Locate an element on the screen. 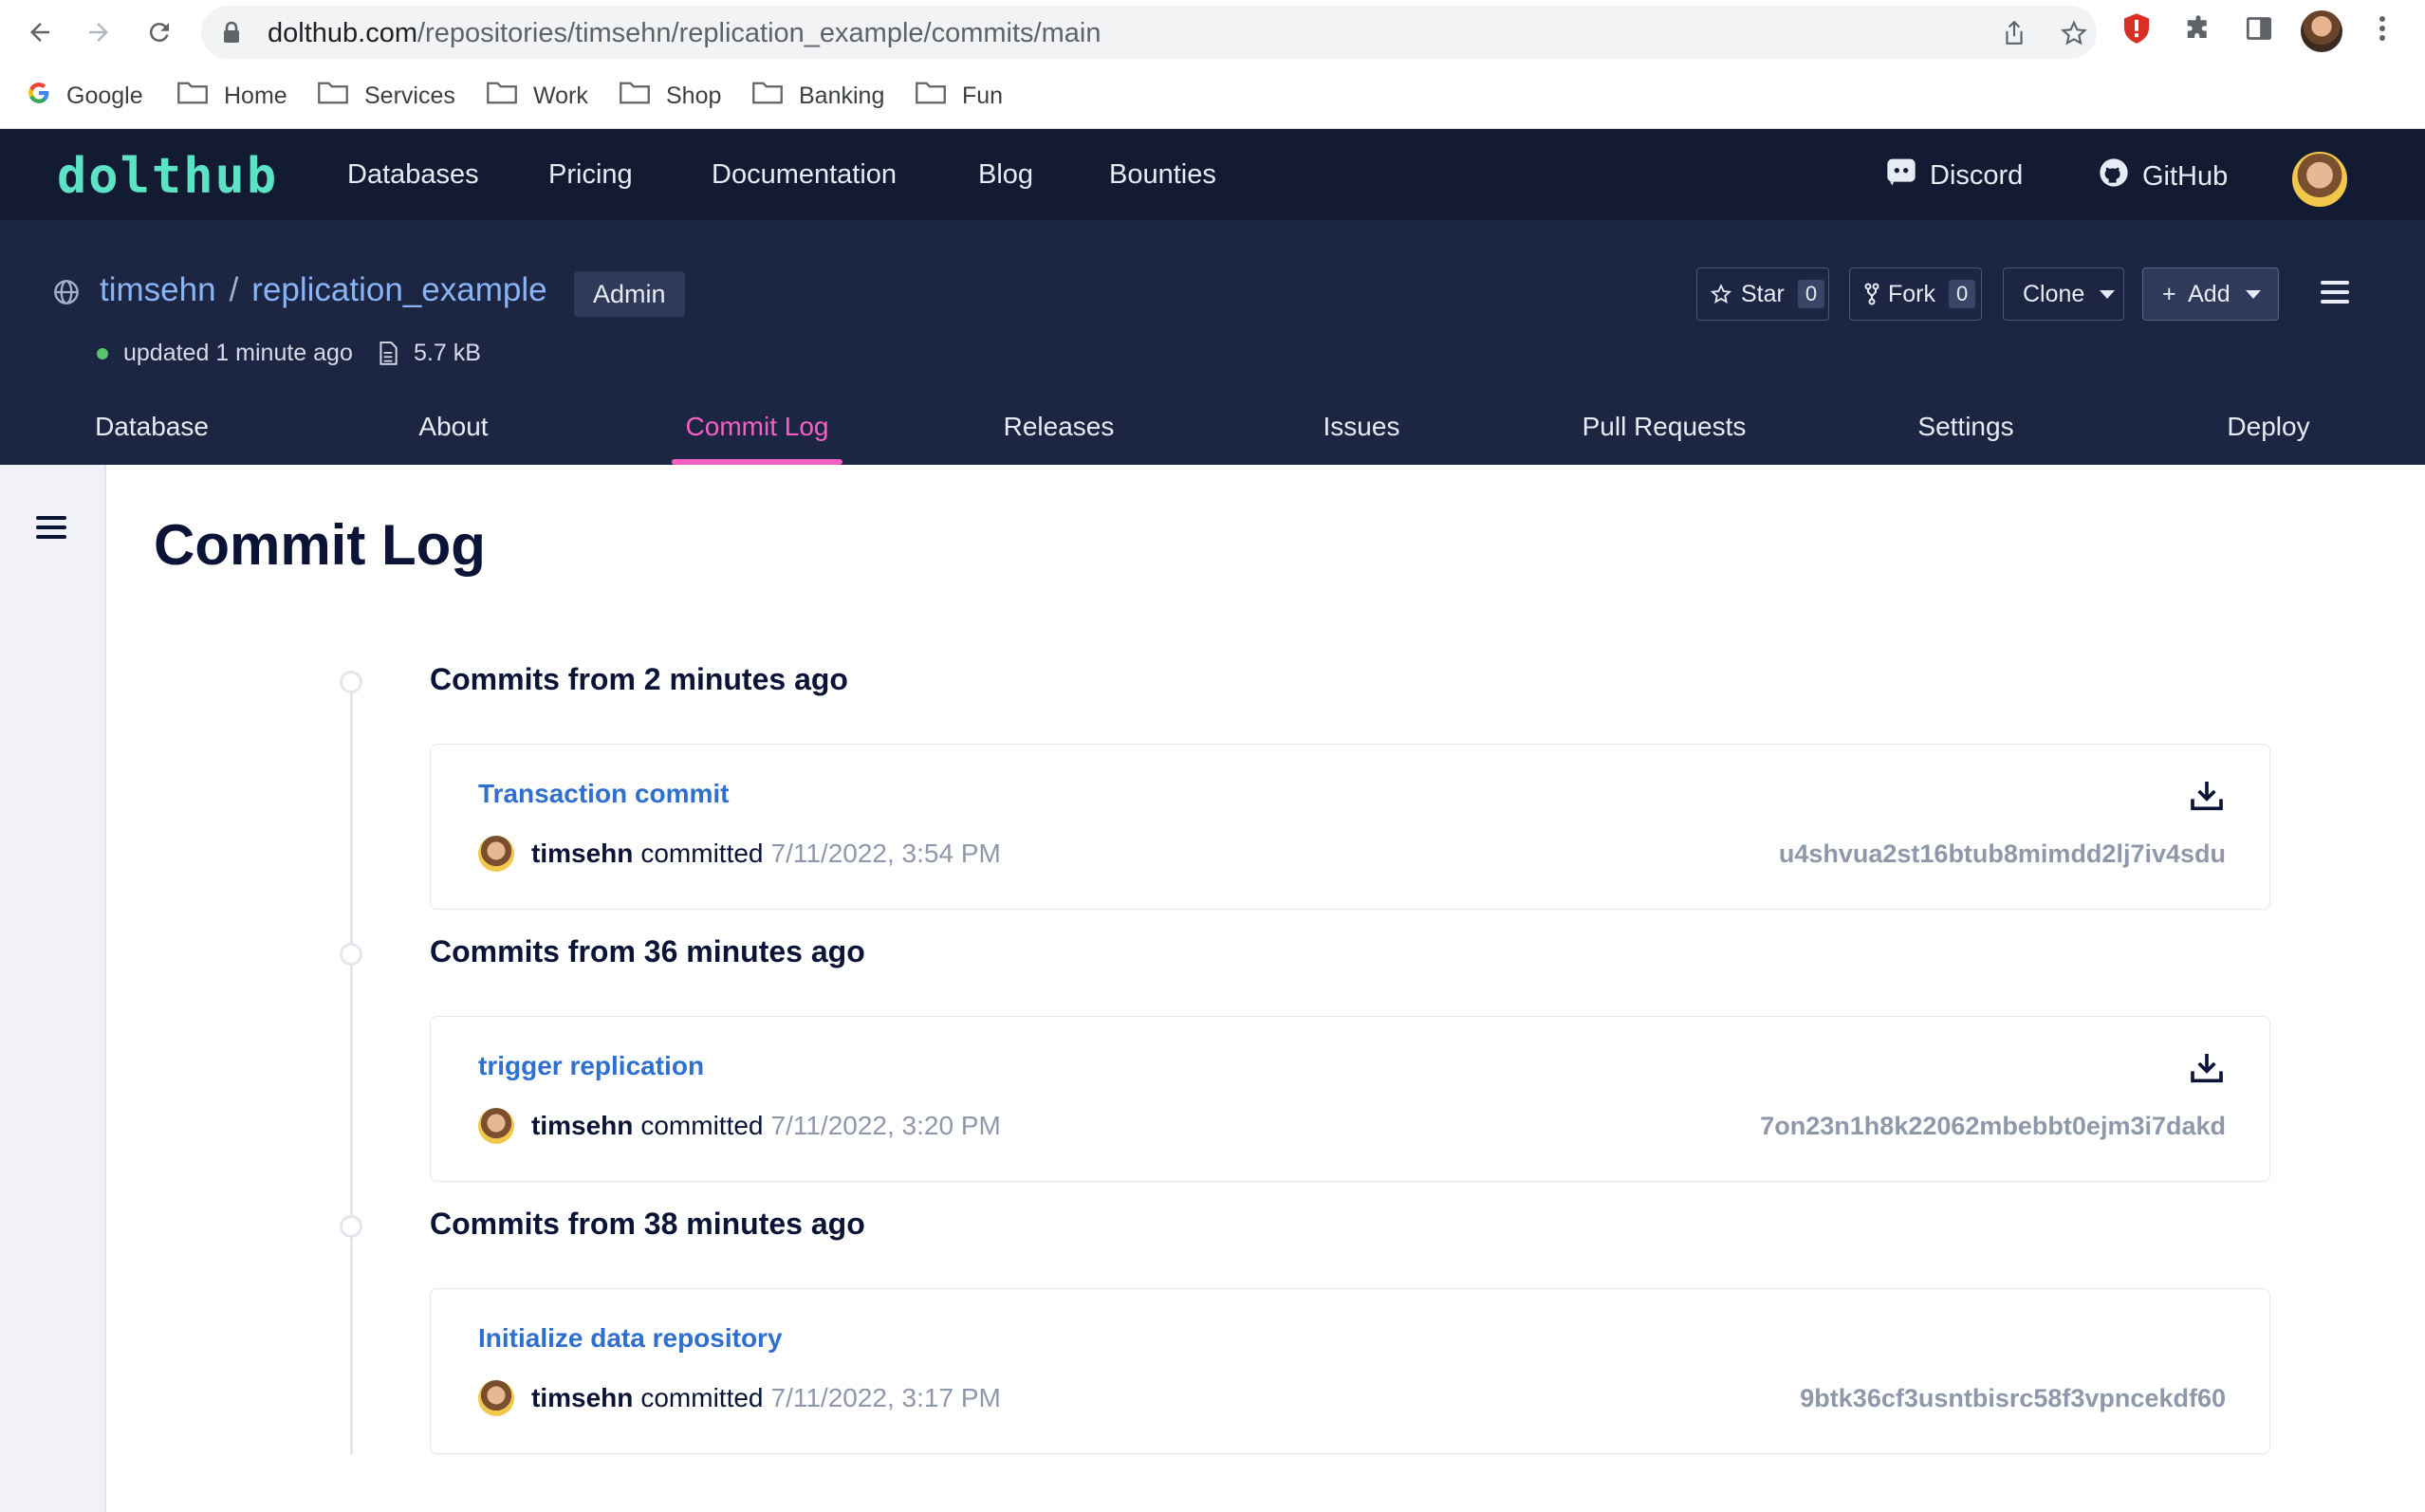 Image resolution: width=2425 pixels, height=1512 pixels. fork-button: Fork 0 is located at coordinates (1915, 294).